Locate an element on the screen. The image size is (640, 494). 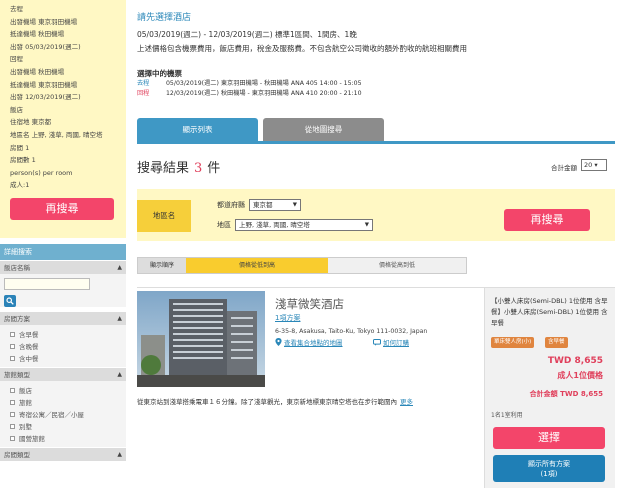
tab-map-search: 從地圖搜尋 is located at coordinates (323, 130).